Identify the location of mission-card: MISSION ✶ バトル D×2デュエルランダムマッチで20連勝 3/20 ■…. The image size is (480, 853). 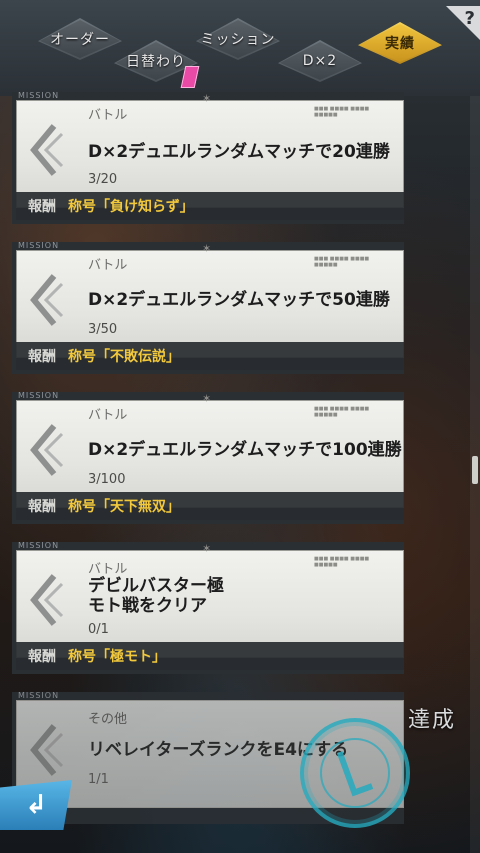
(208, 157).